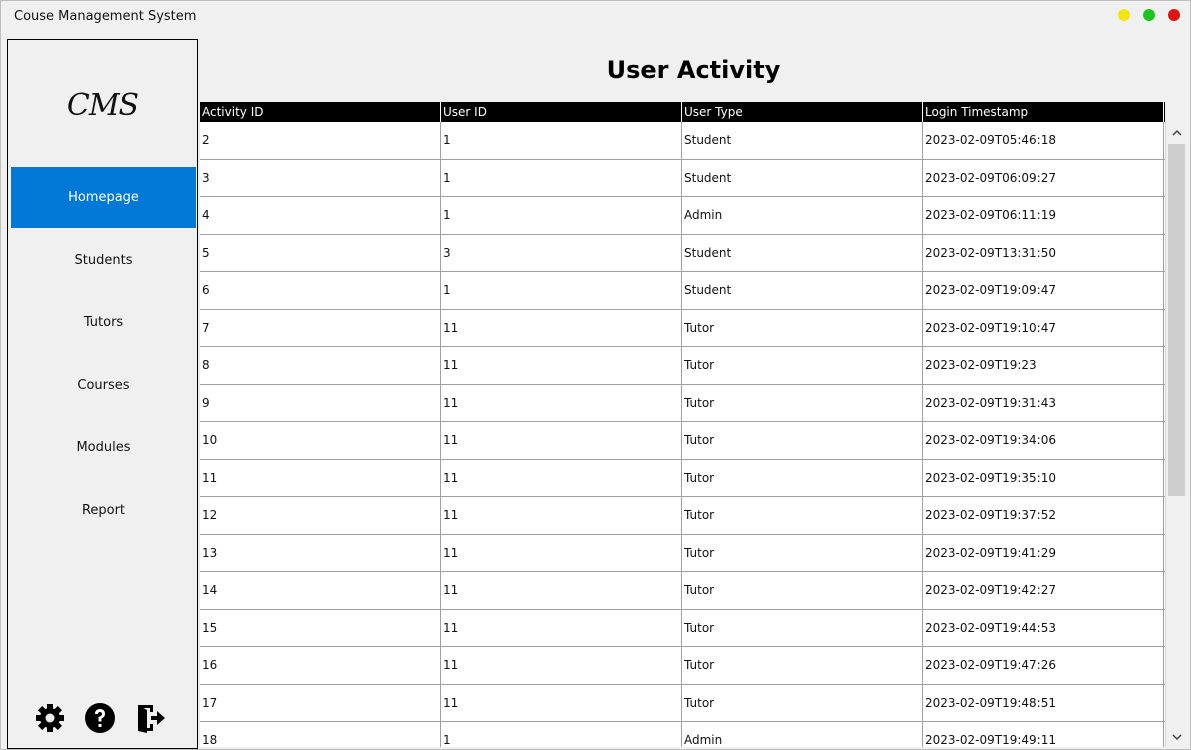  I want to click on table-row: 9 11 Tutor 2023-02-09T19:31:43, so click(682, 403).